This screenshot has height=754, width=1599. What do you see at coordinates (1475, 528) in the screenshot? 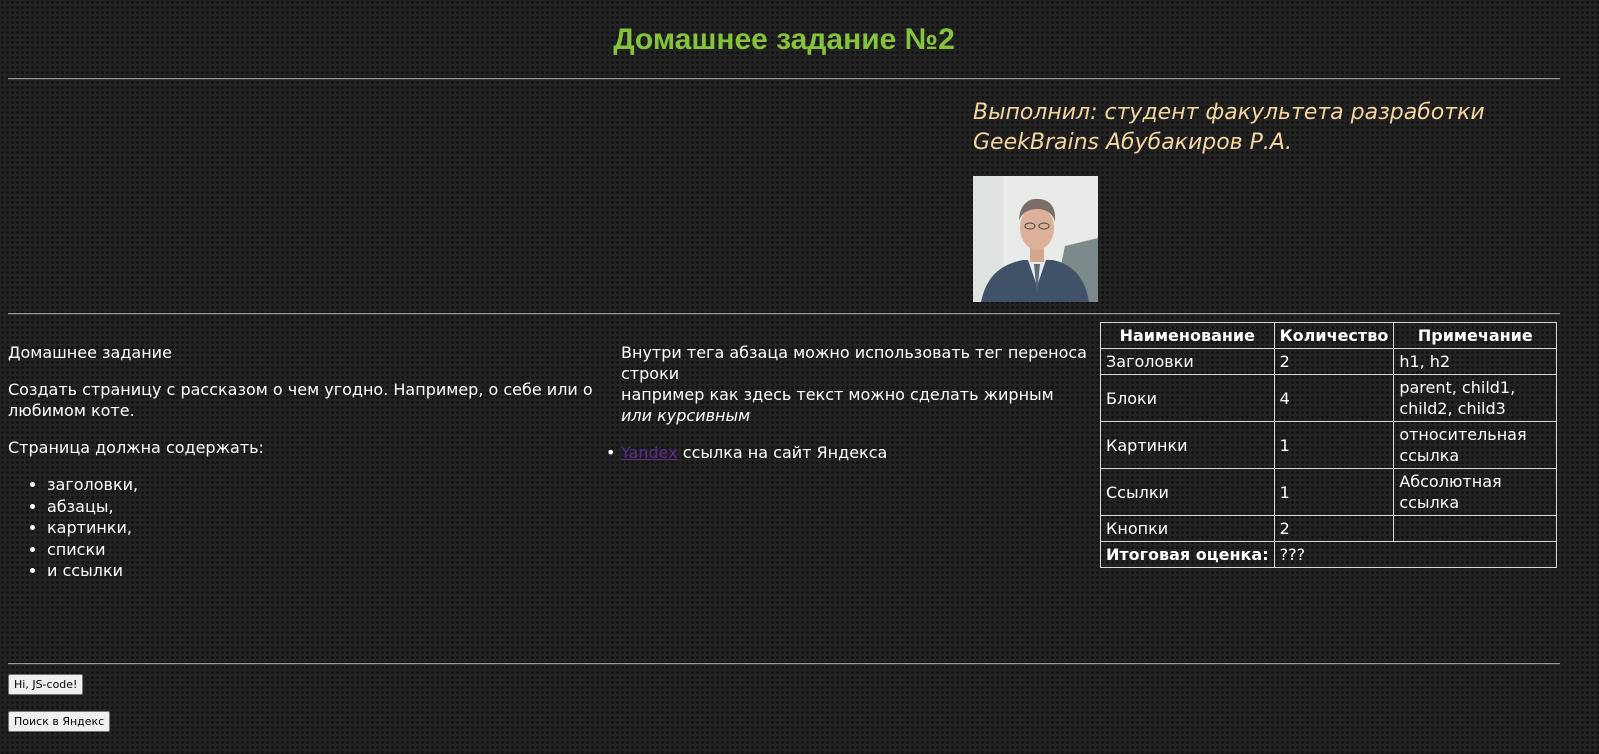
I see `cell-note` at bounding box center [1475, 528].